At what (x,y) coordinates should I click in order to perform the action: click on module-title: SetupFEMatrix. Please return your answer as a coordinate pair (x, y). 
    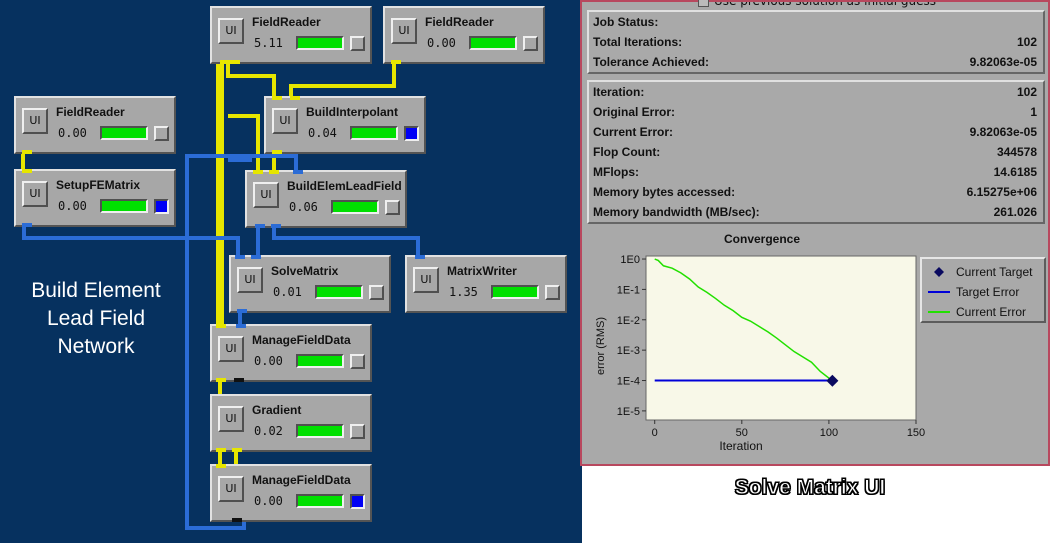
    Looking at the image, I should click on (98, 185).